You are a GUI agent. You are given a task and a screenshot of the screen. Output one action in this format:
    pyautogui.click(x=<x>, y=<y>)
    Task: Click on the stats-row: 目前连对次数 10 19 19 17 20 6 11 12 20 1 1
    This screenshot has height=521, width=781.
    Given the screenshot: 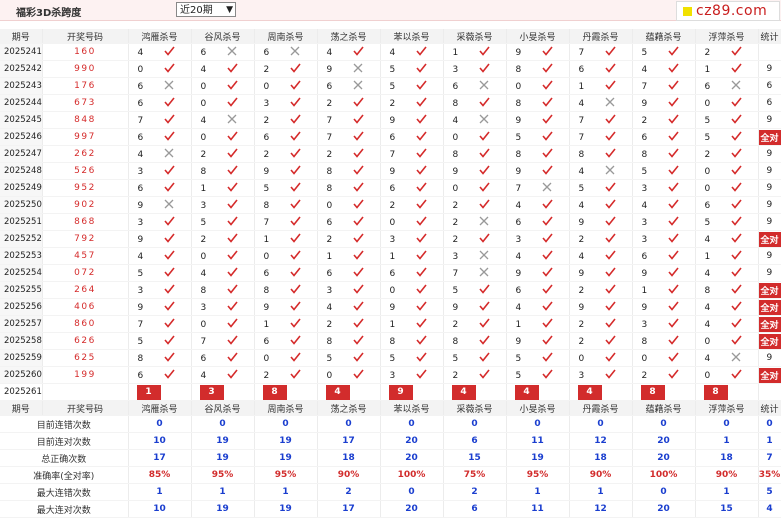 What is the action you would take?
    pyautogui.click(x=390, y=441)
    